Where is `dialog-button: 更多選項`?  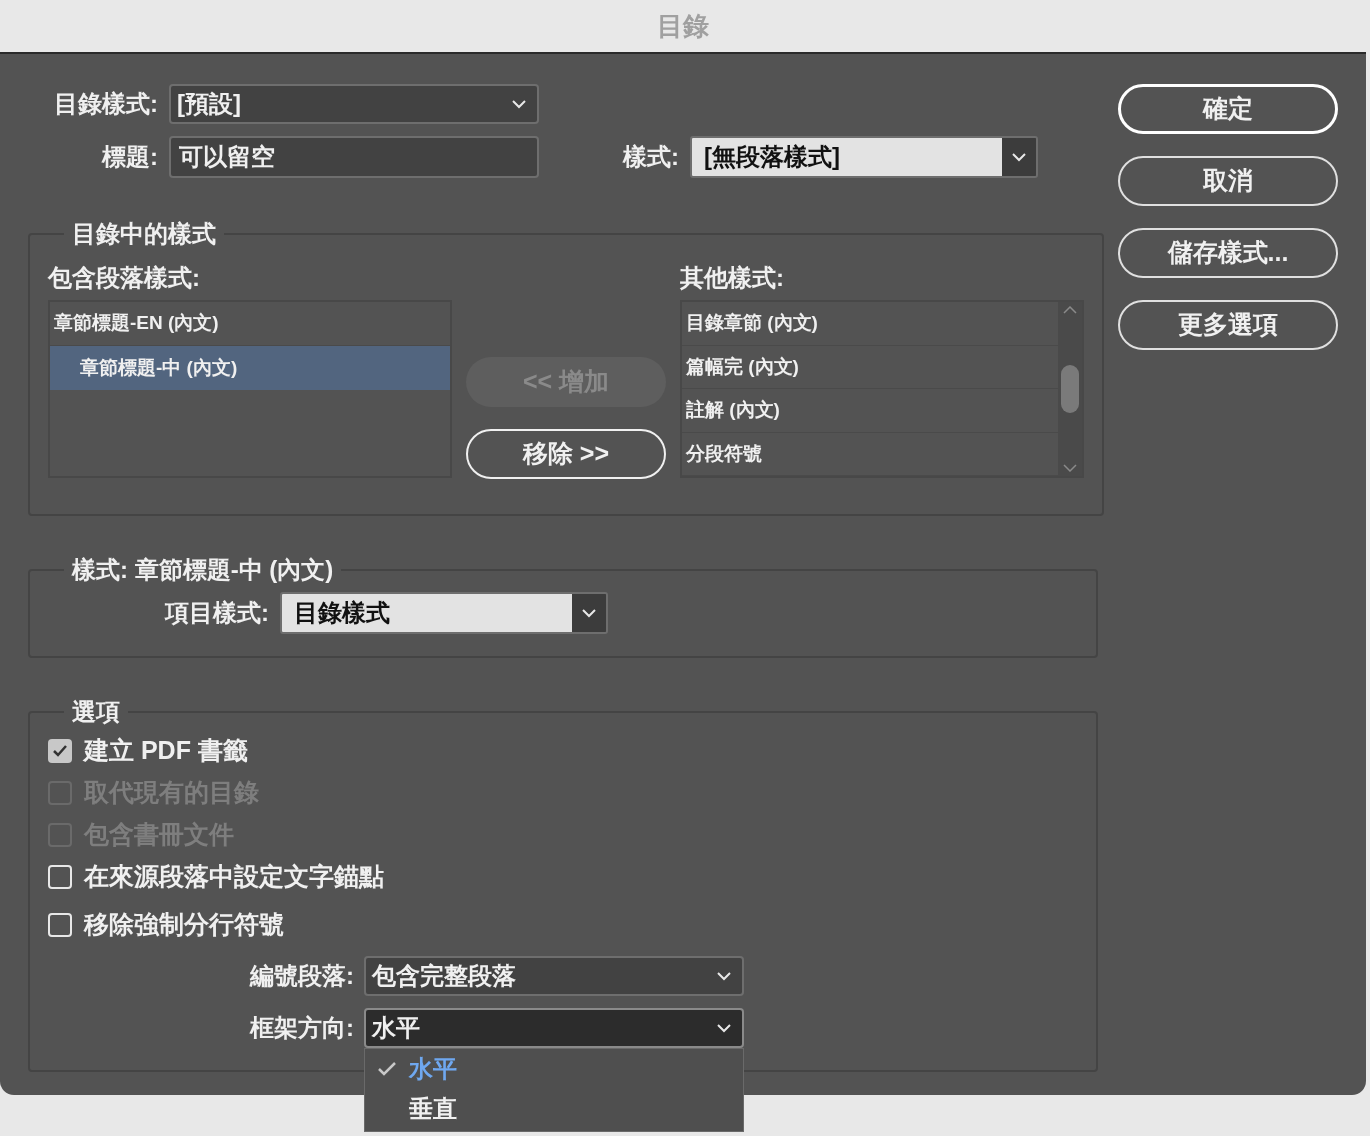 dialog-button: 更多選項 is located at coordinates (1228, 325).